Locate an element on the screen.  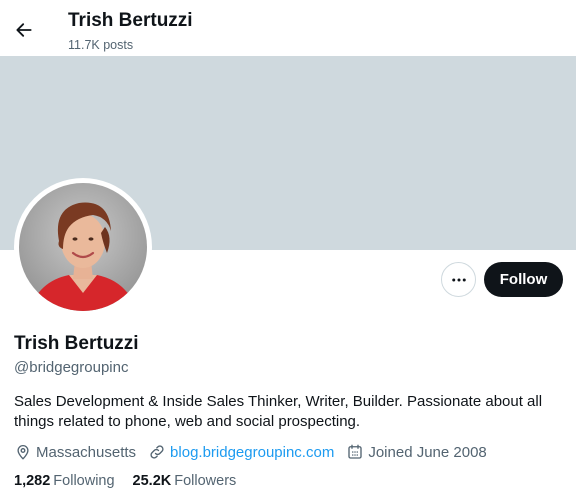
back-button is located at coordinates (24, 30).